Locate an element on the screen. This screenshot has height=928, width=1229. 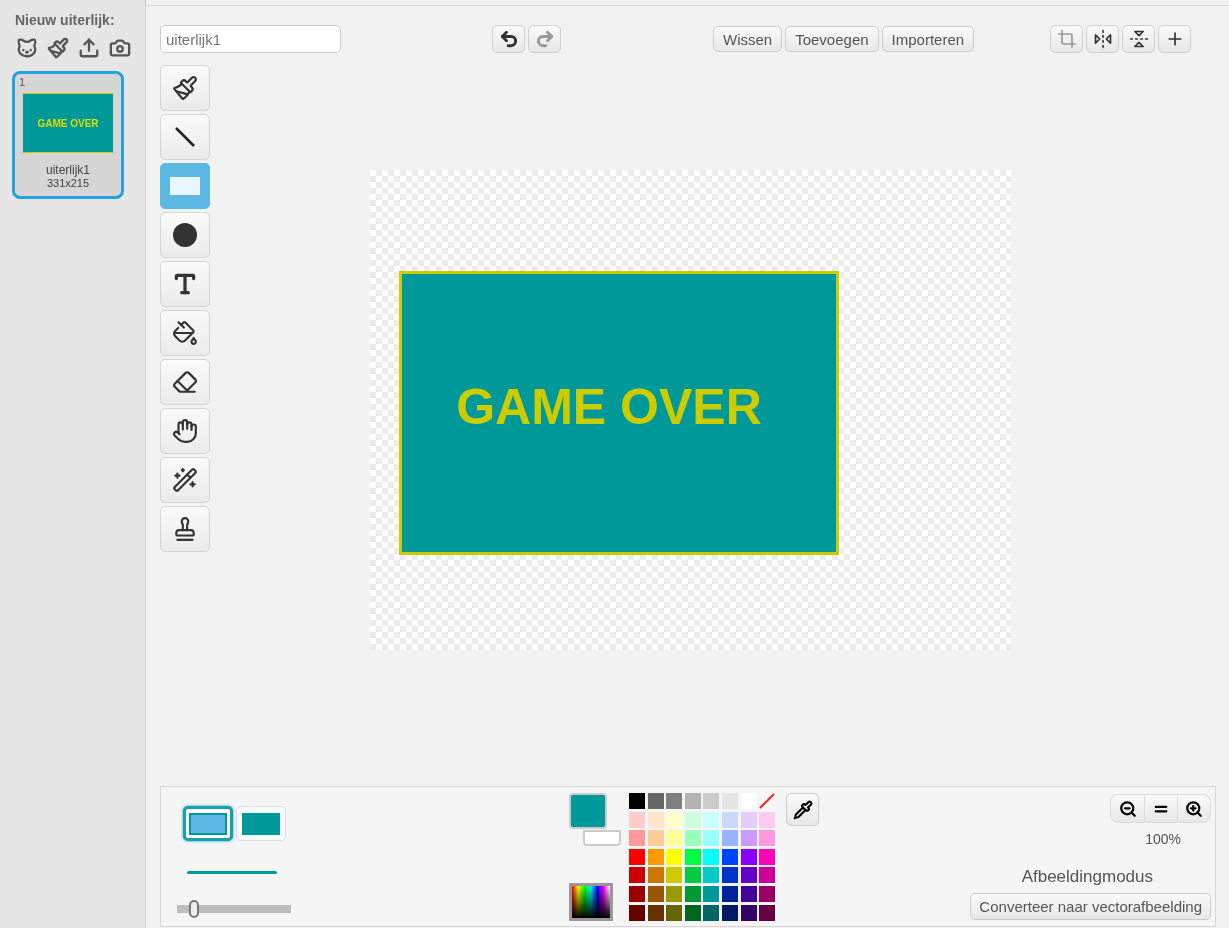
cat-icon is located at coordinates (27, 48).